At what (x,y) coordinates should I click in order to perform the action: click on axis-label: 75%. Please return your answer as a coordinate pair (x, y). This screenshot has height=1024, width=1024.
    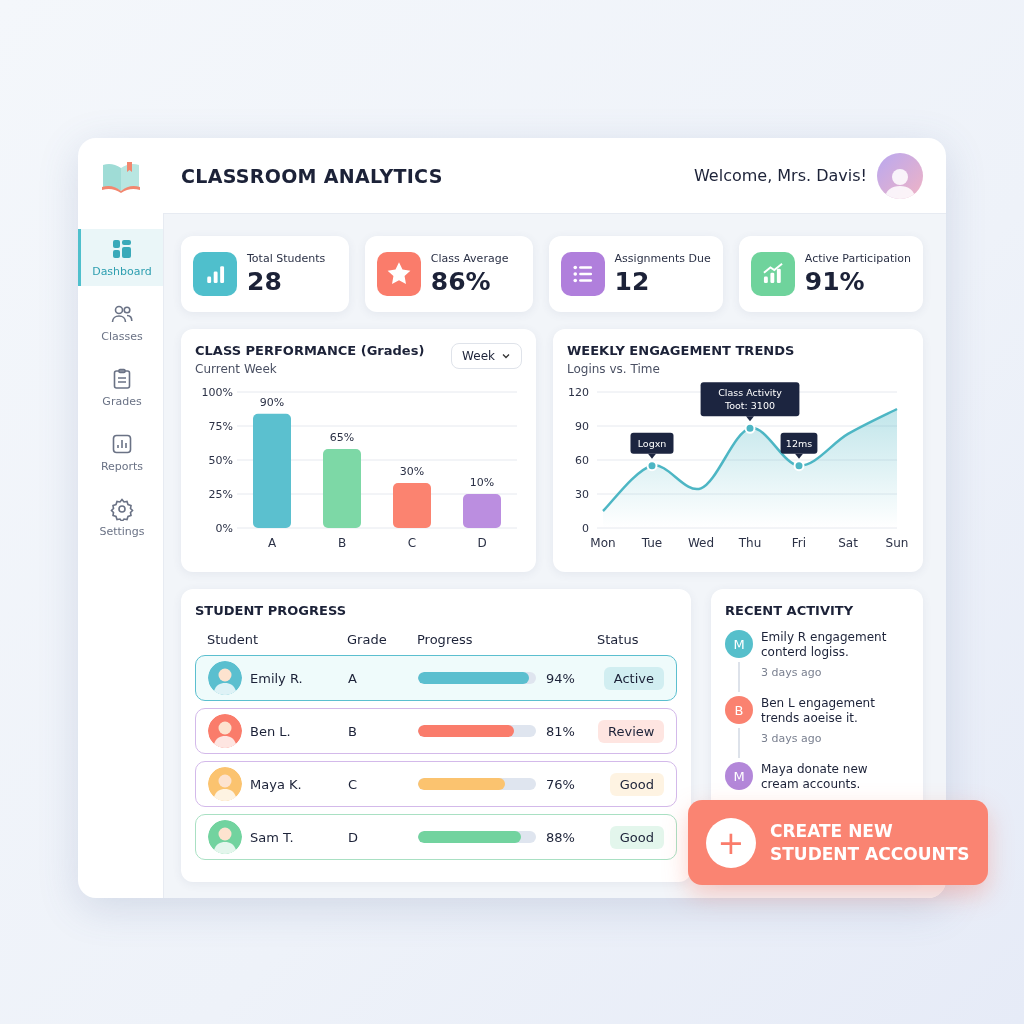
    Looking at the image, I should click on (220, 426).